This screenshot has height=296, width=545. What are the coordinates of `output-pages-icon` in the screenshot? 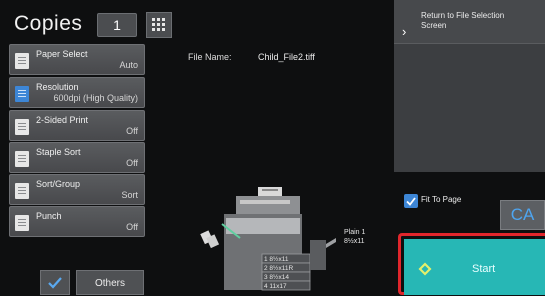 It's located at (210, 239).